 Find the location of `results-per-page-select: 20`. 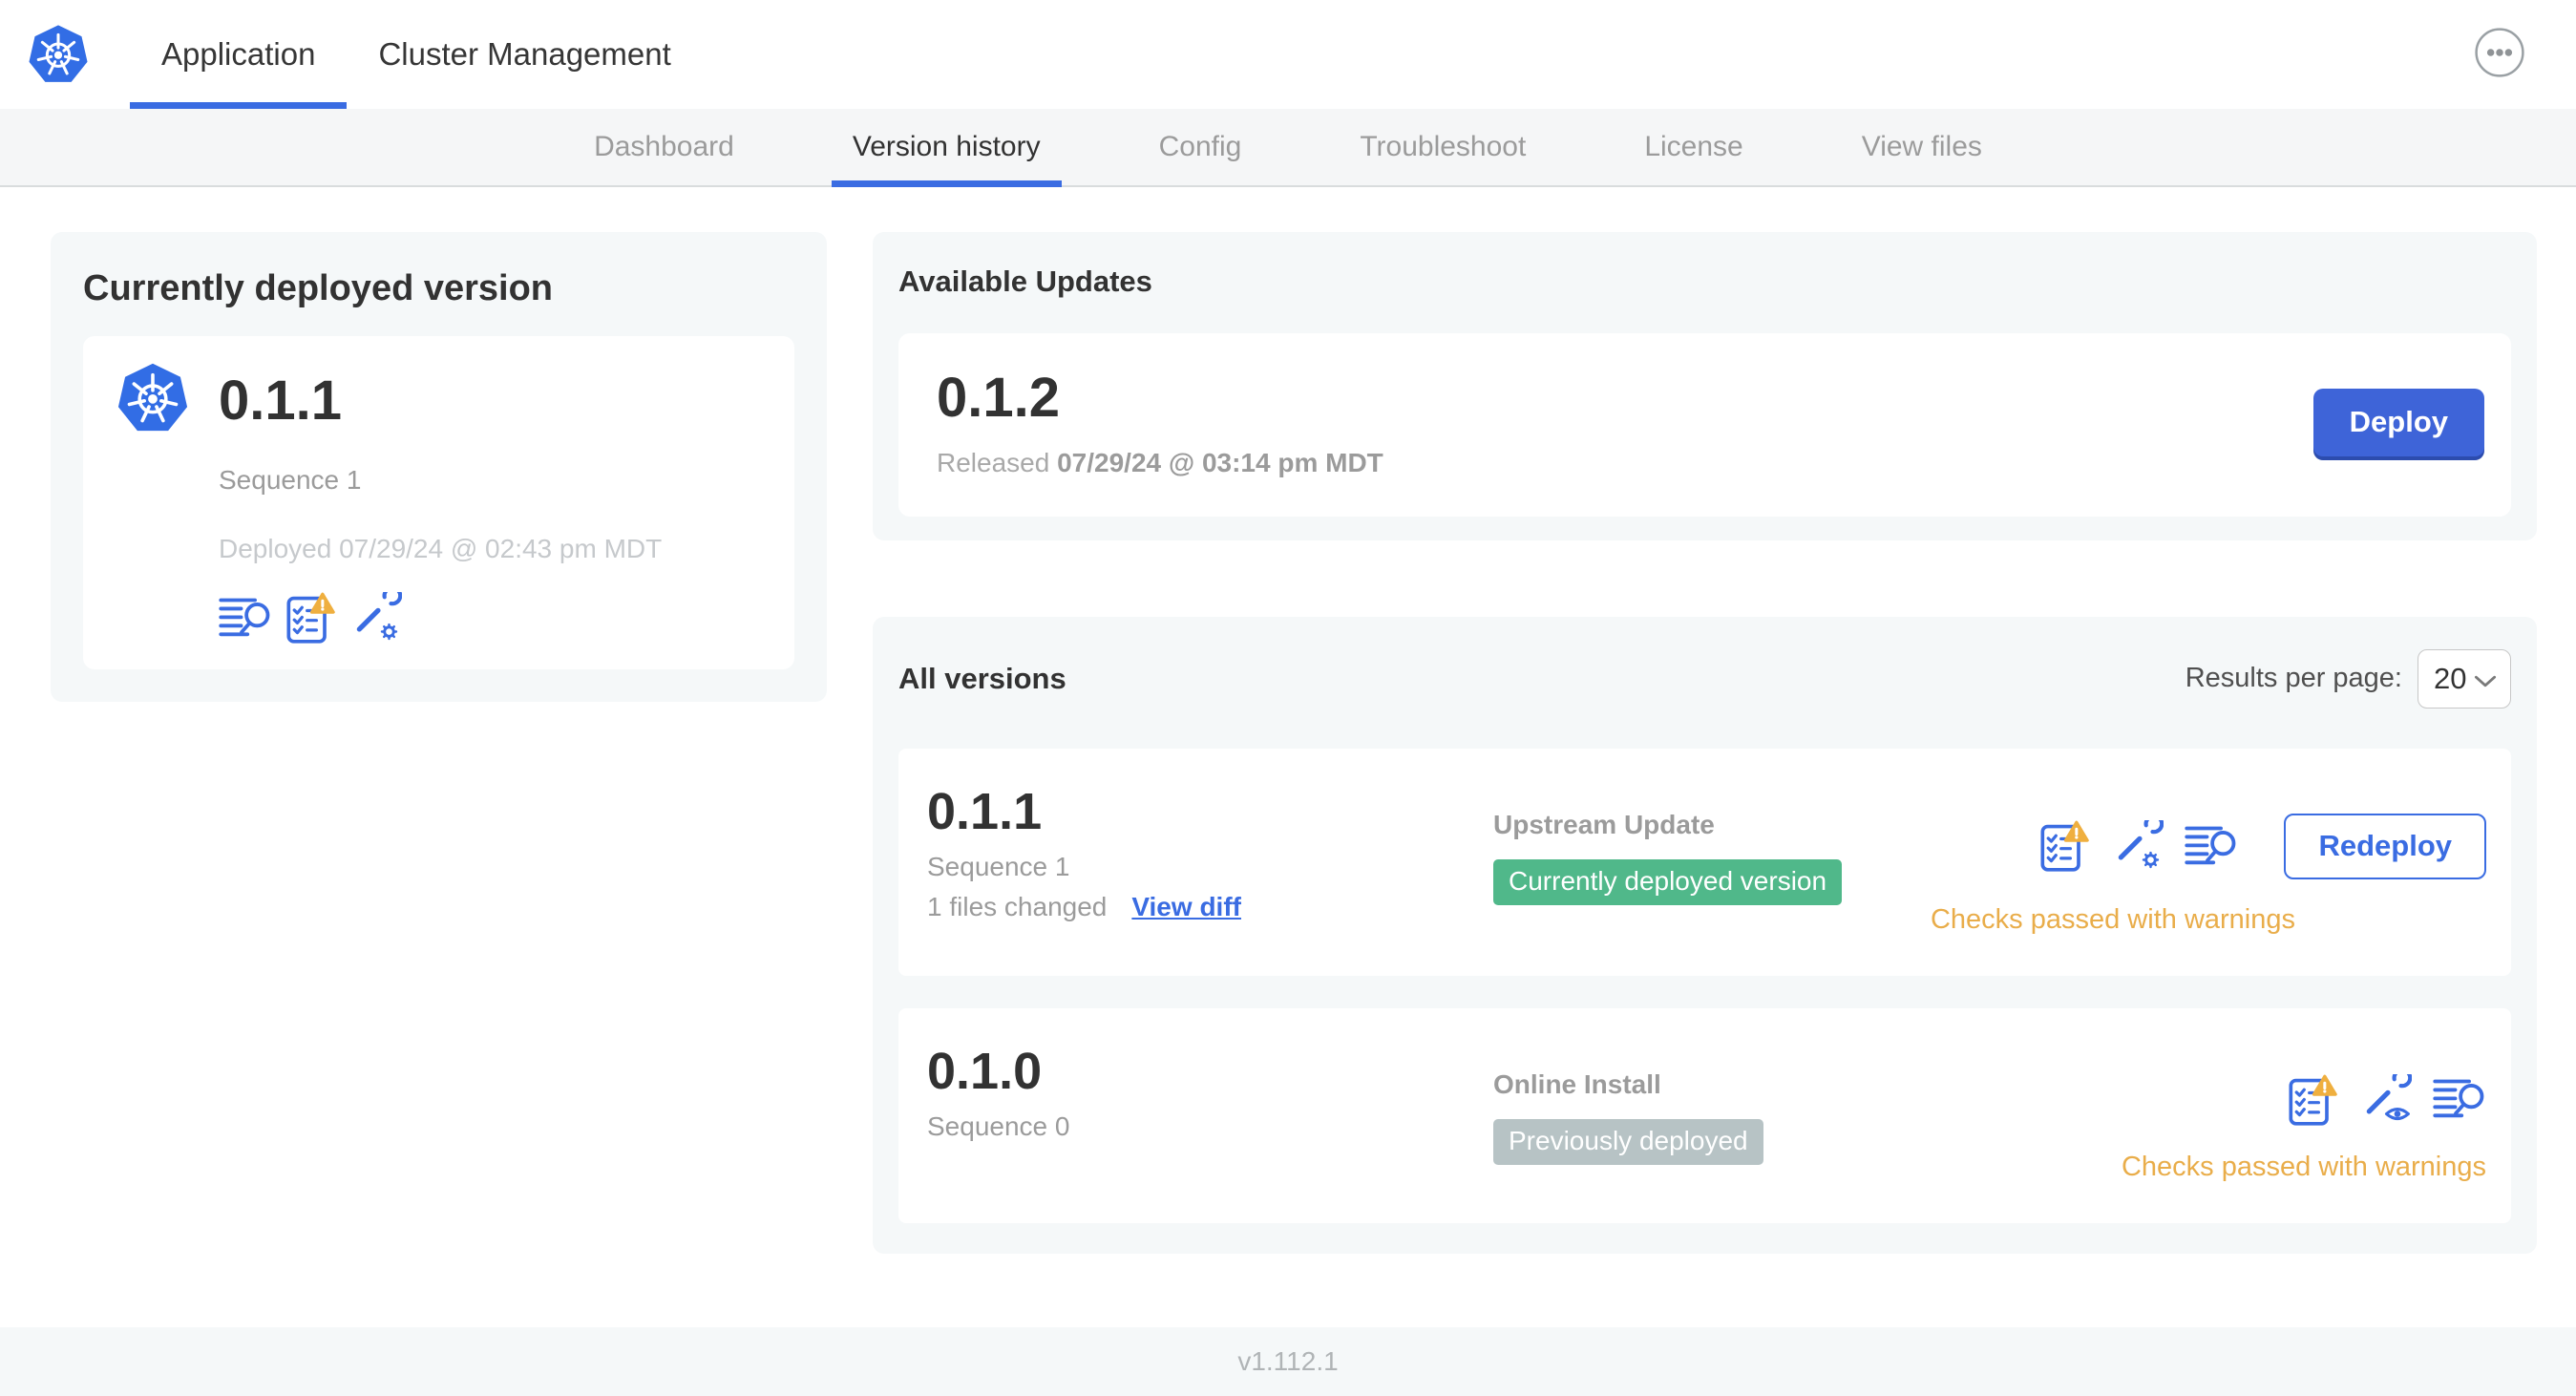

results-per-page-select: 20 is located at coordinates (2464, 678).